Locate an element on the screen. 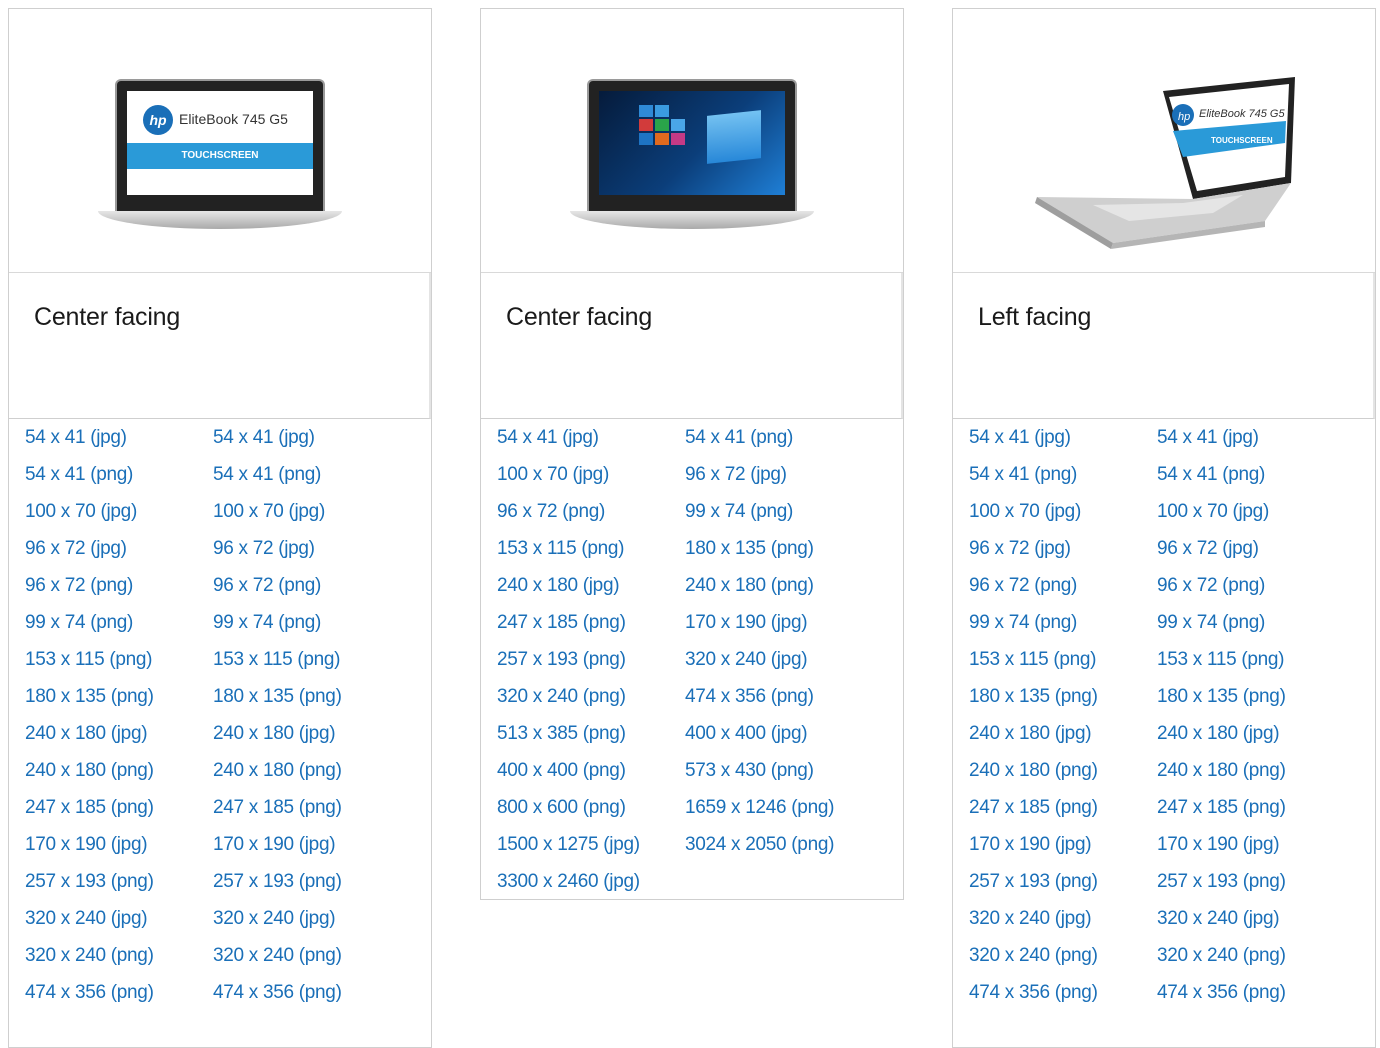 The width and height of the screenshot is (1380, 1048). download-link: 1659 x 1246 (png) is located at coordinates (759, 808).